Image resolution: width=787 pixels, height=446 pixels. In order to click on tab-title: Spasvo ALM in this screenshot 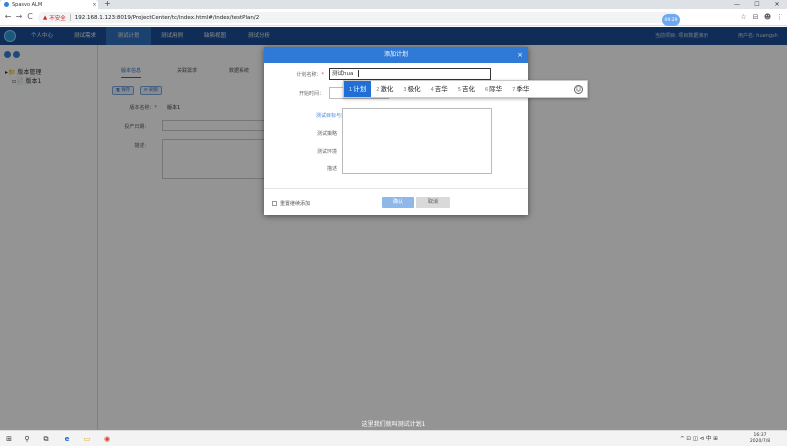, I will do `click(27, 4)`.